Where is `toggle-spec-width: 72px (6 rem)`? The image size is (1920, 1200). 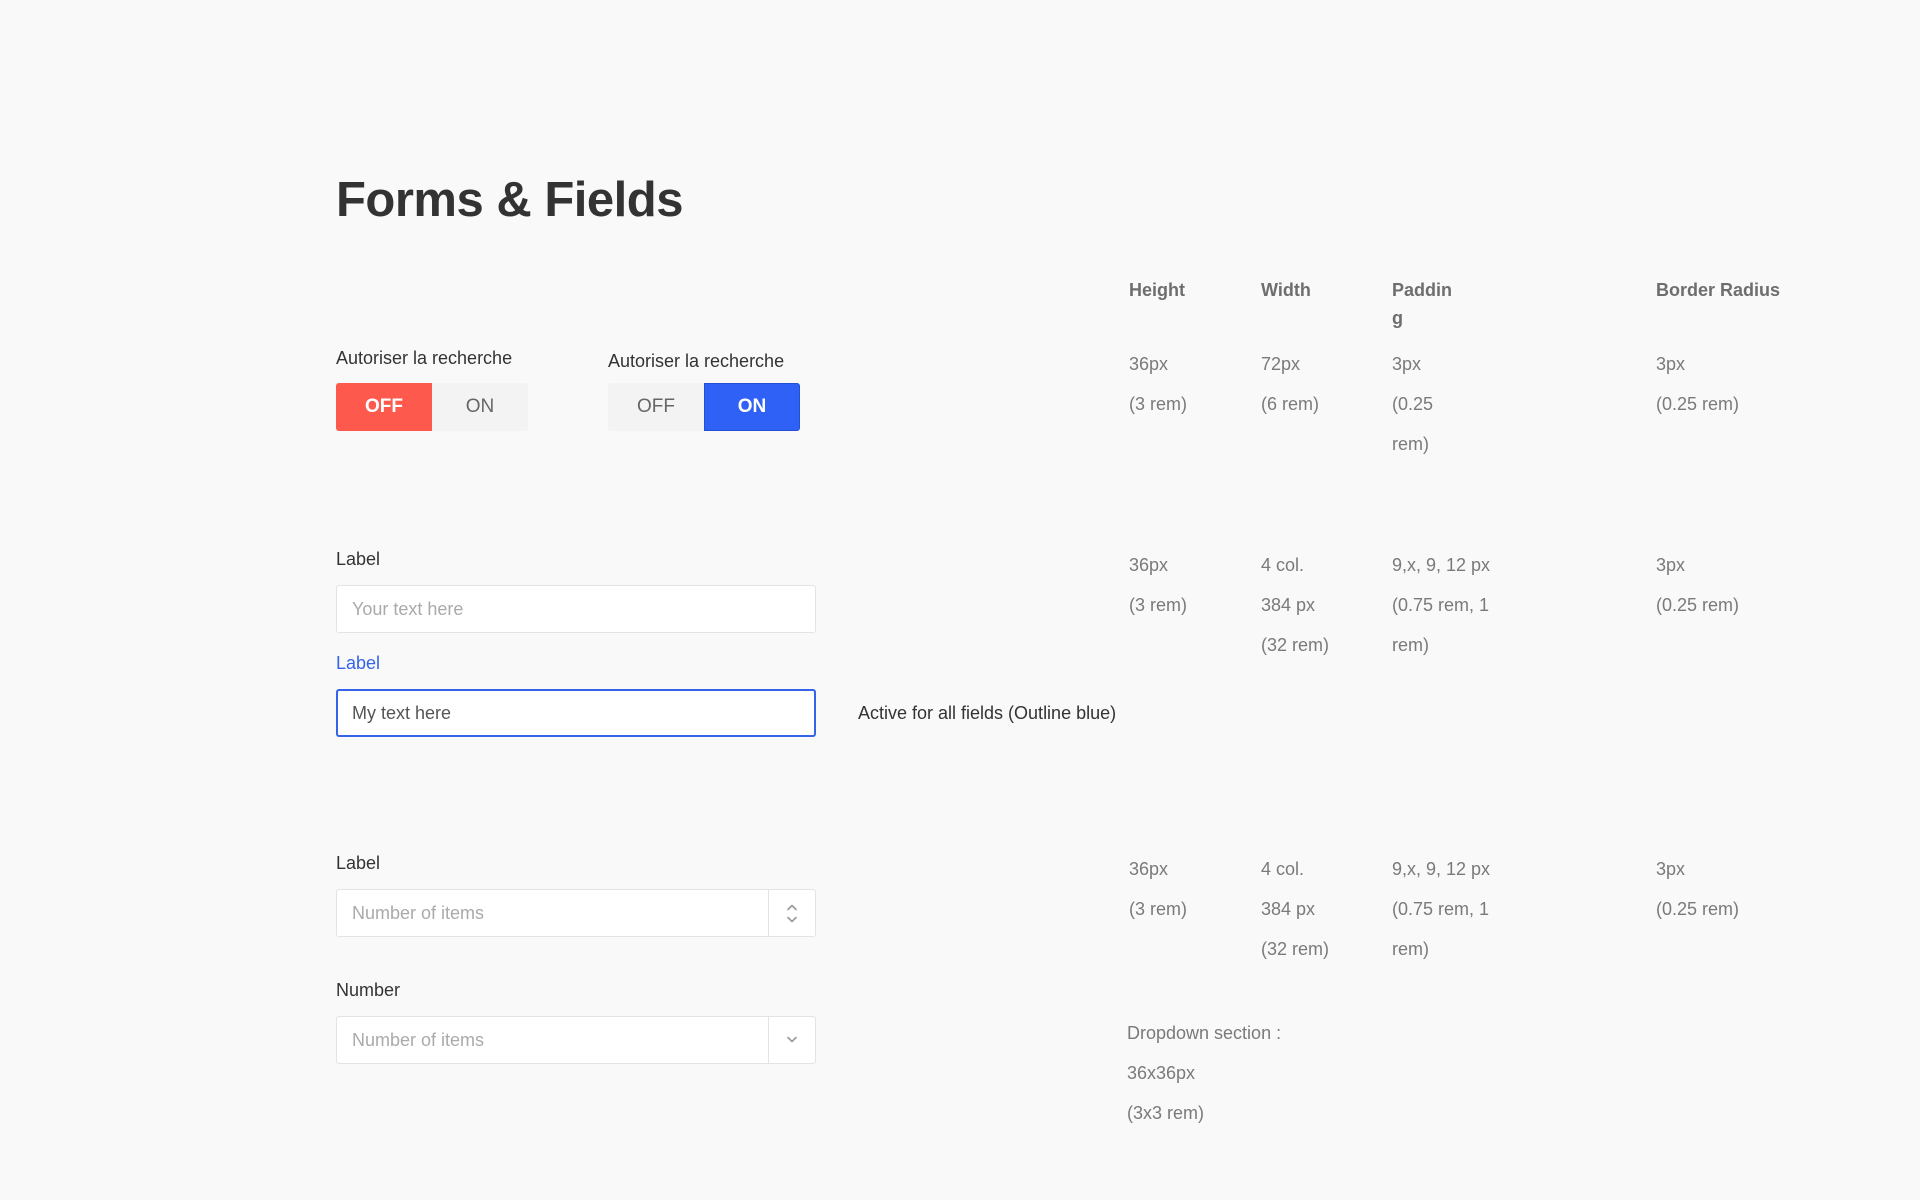 toggle-spec-width: 72px (6 rem) is located at coordinates (1290, 384).